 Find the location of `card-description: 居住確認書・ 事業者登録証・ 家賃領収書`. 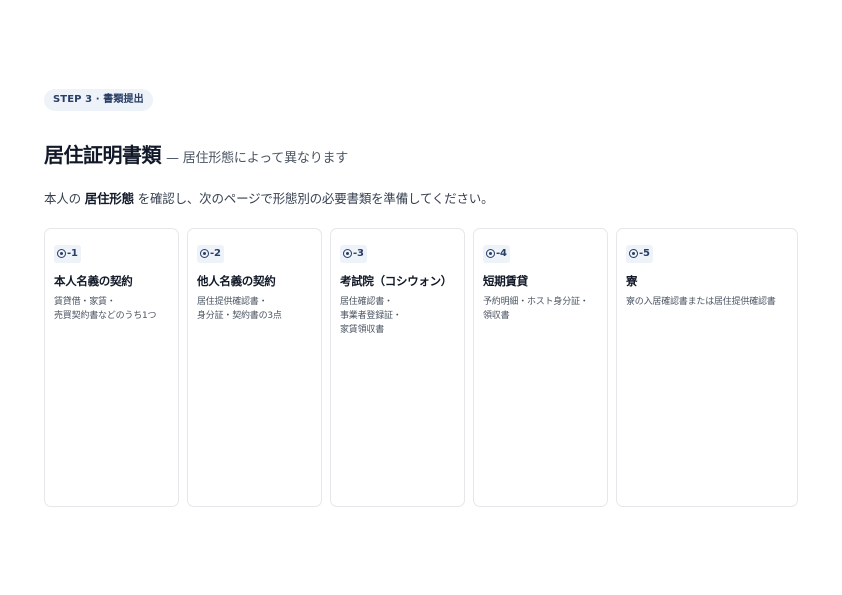

card-description: 居住確認書・ 事業者登録証・ 家賃領収書 is located at coordinates (397, 316).